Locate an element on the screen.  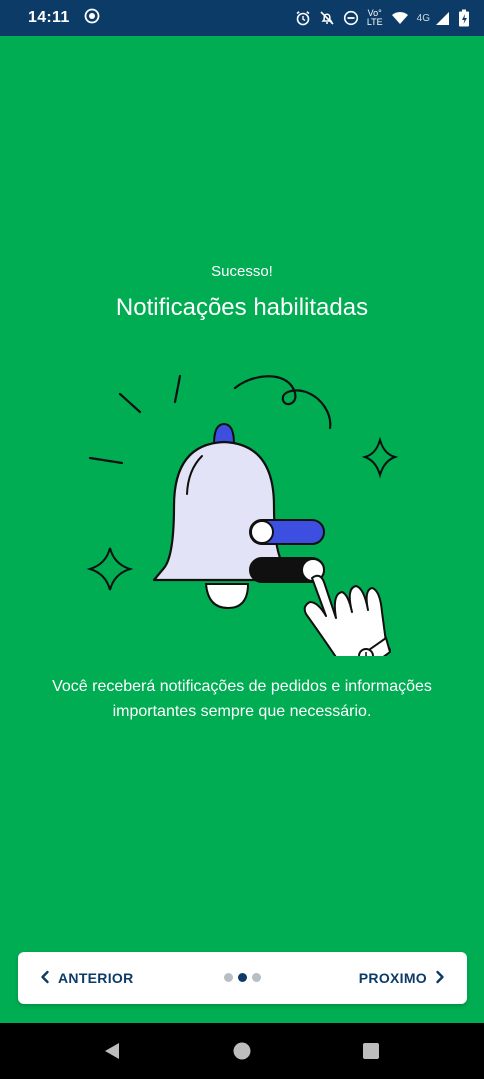
pager-navigation: ANTERIOR PROXIMO is located at coordinates (242, 978).